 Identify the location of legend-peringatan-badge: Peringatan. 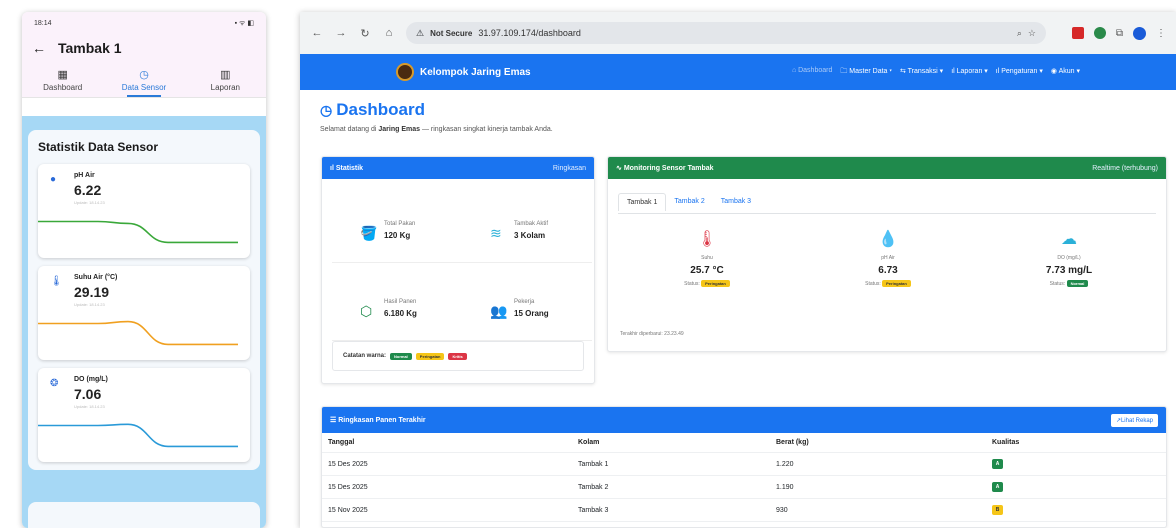
(430, 356).